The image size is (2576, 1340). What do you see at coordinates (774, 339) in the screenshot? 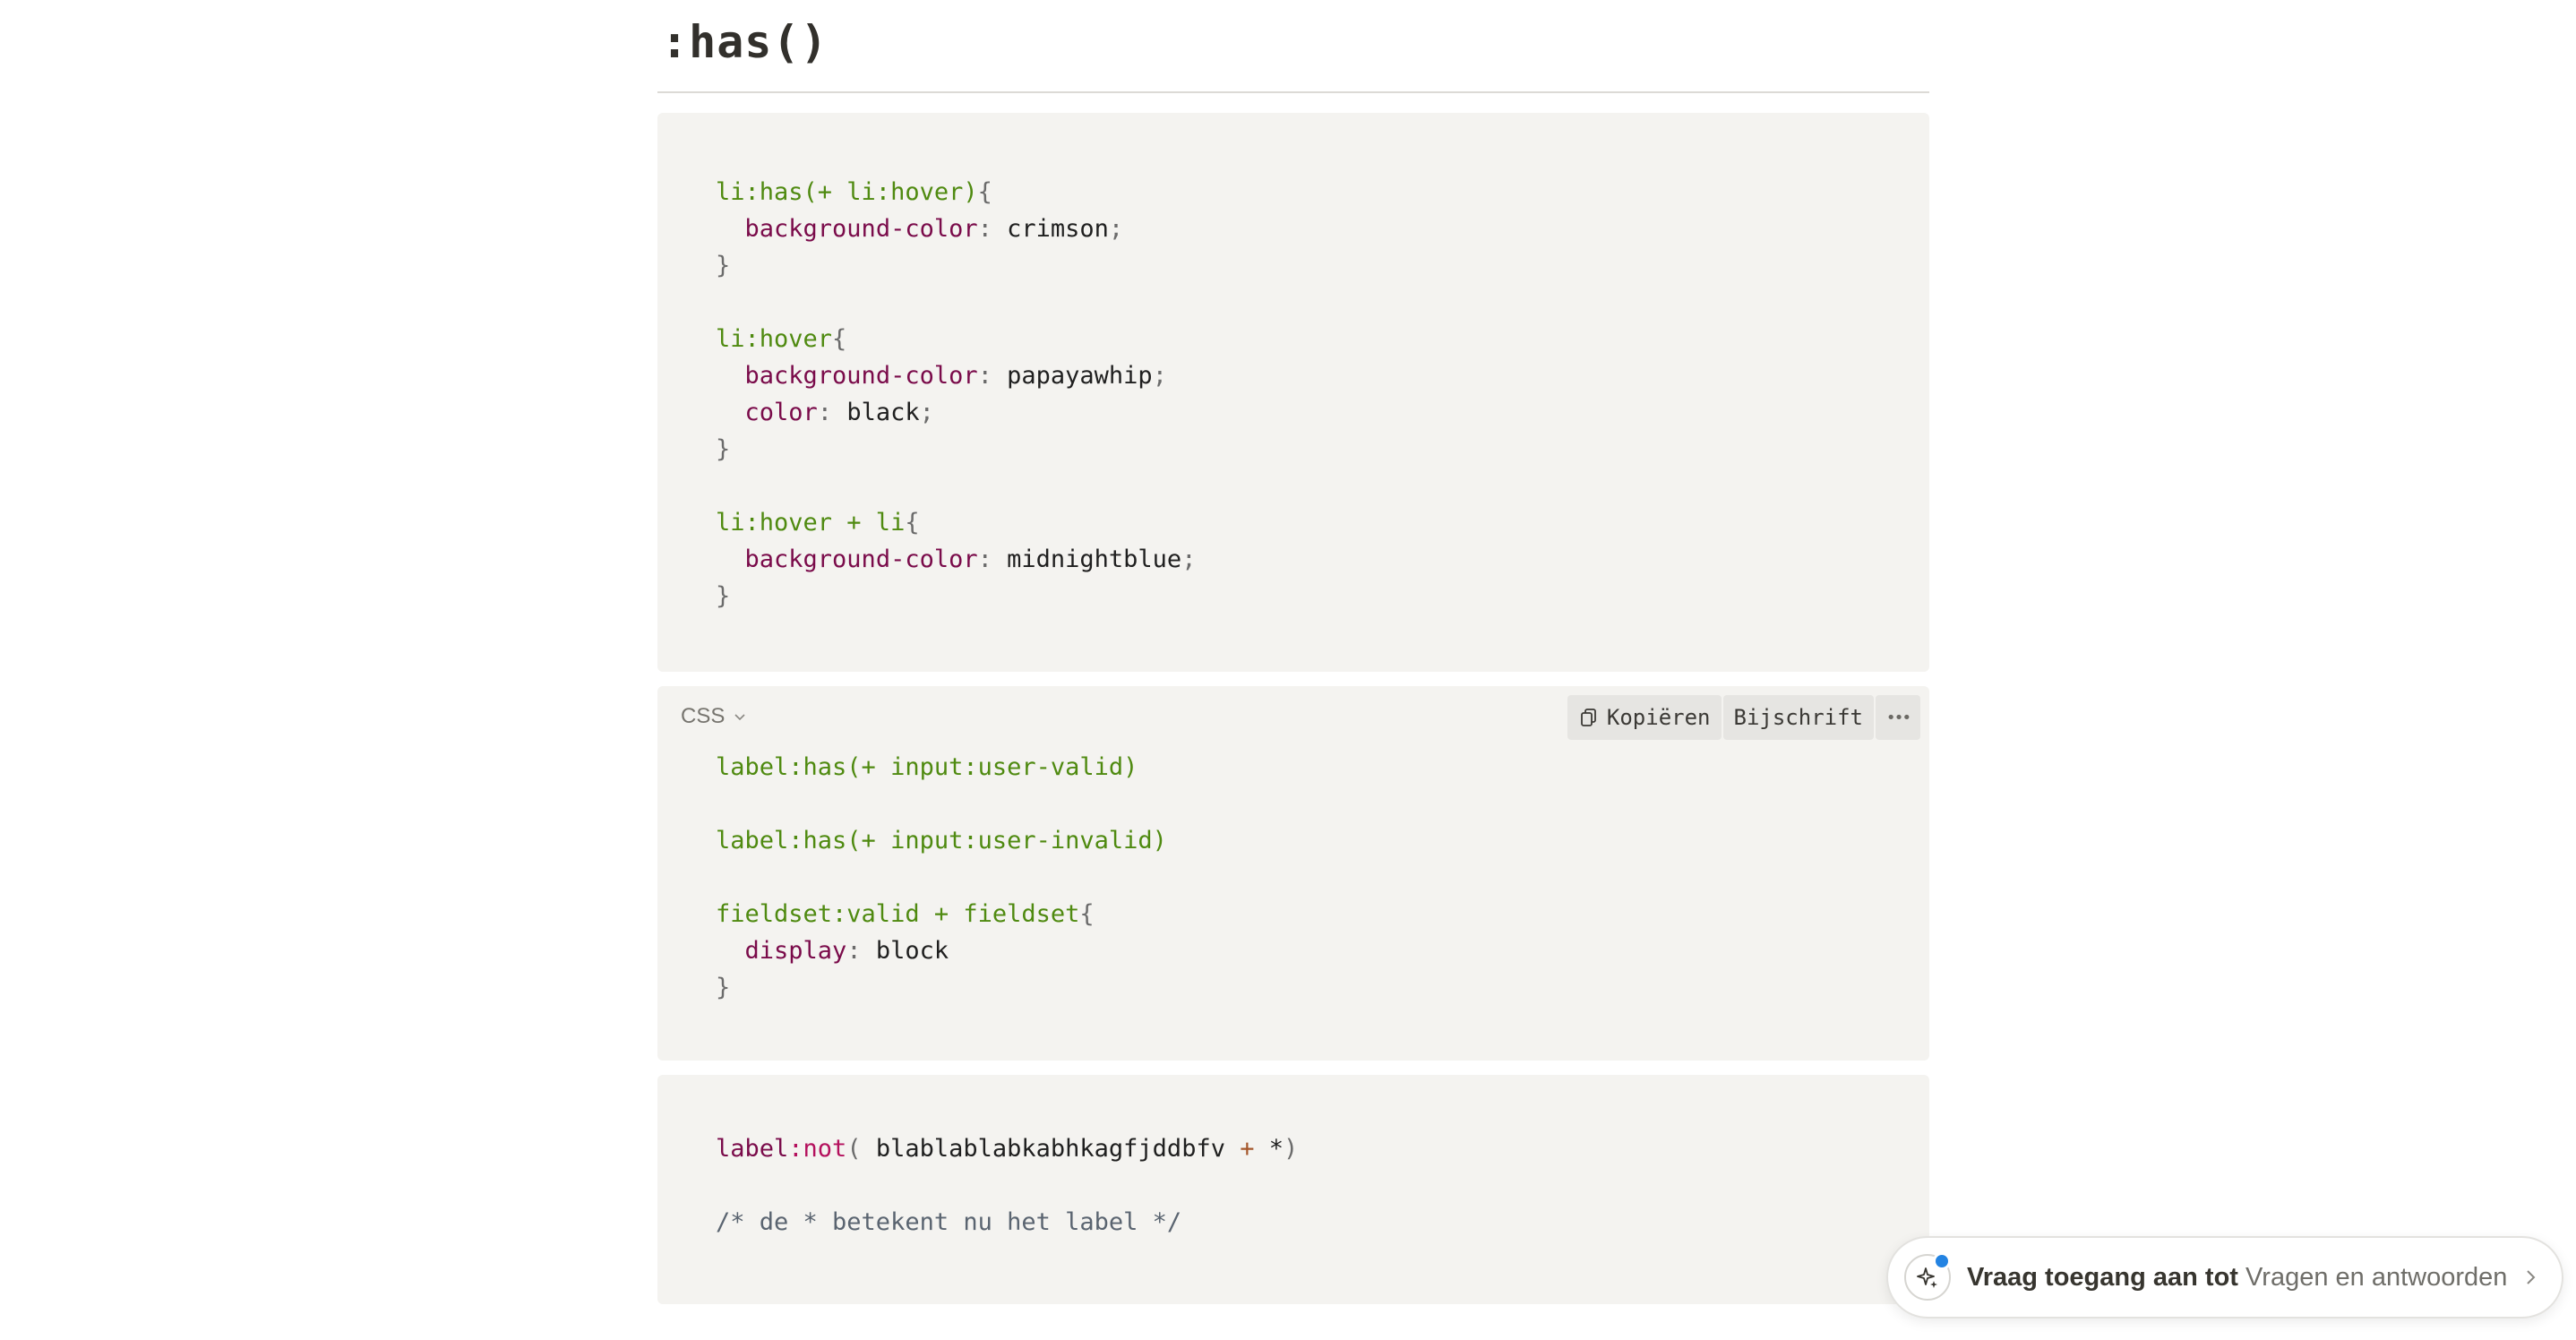
I see `code-token-sel: li:hover` at bounding box center [774, 339].